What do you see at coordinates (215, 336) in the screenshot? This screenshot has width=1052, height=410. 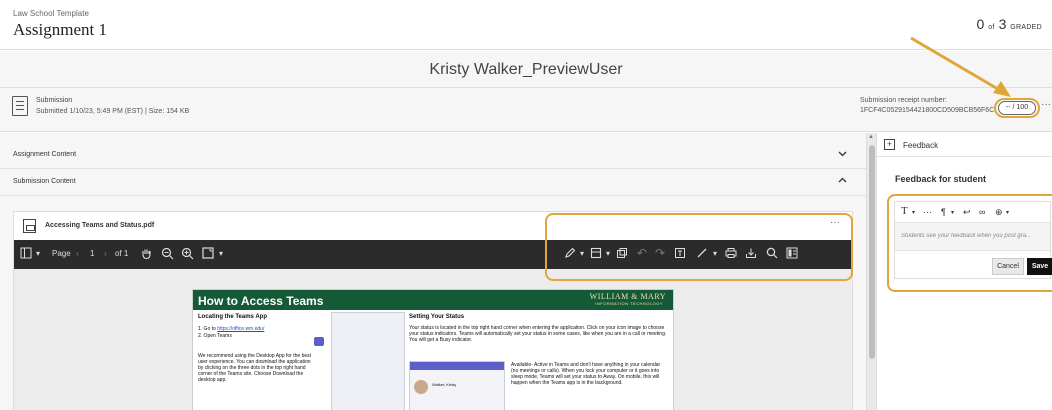 I see `pdf-text: 2. Open Teams` at bounding box center [215, 336].